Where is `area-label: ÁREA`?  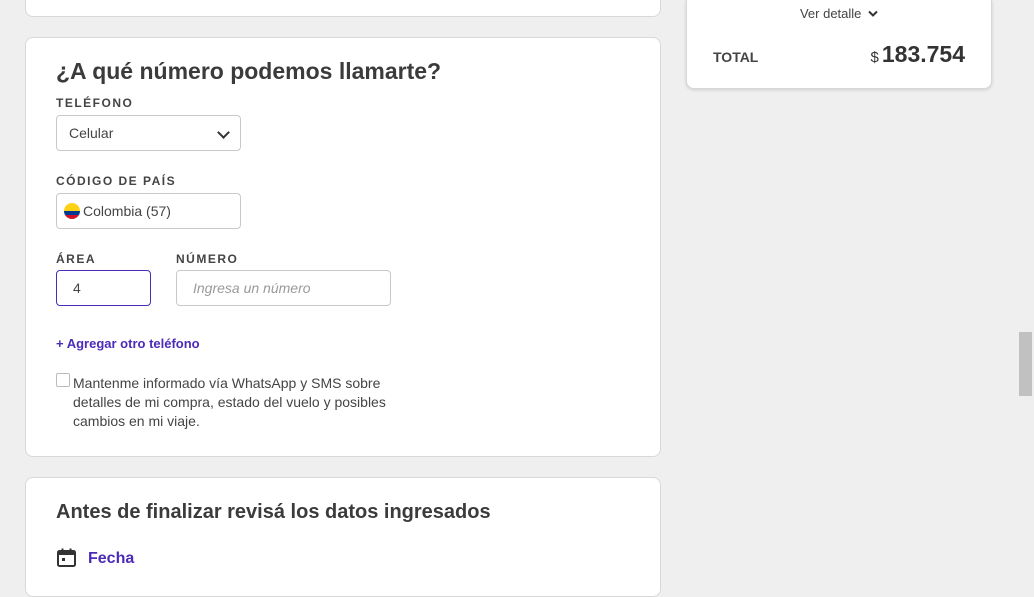
area-label: ÁREA is located at coordinates (76, 259).